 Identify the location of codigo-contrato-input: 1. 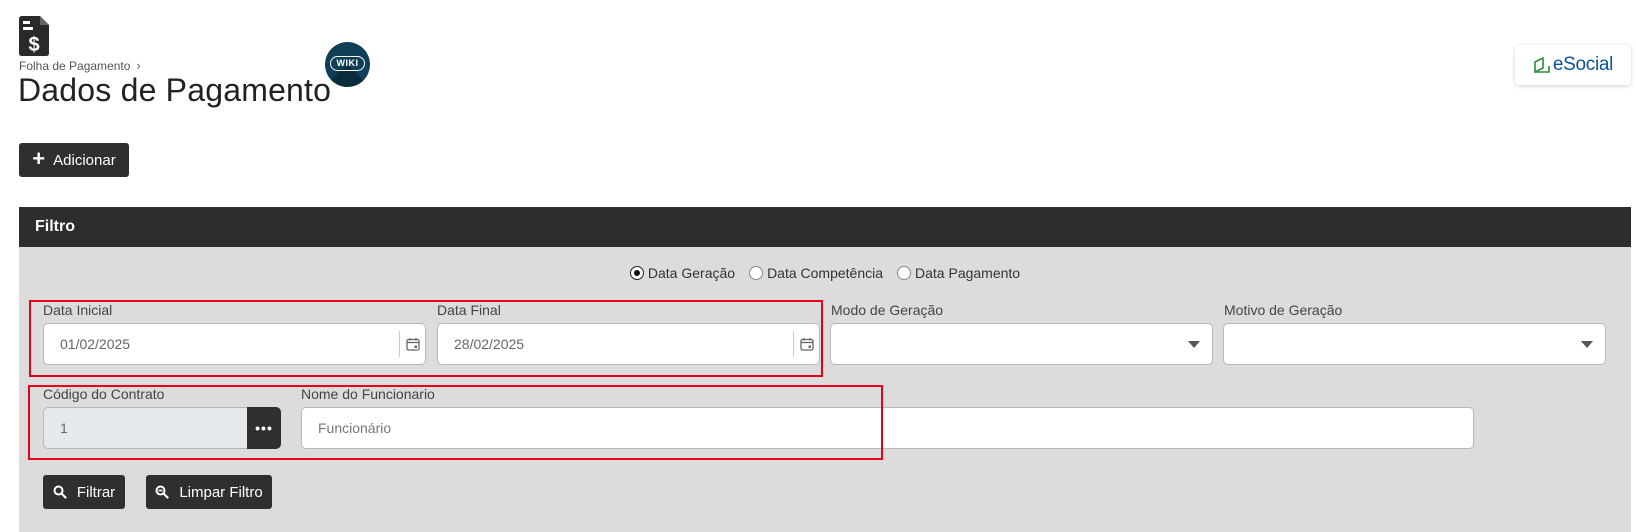
(145, 428).